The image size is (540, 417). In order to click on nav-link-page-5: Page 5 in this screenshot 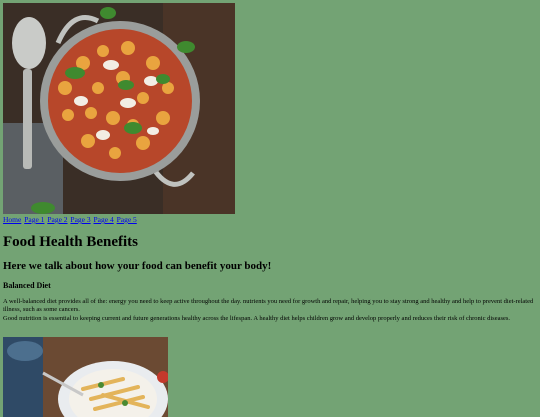, I will do `click(127, 219)`.